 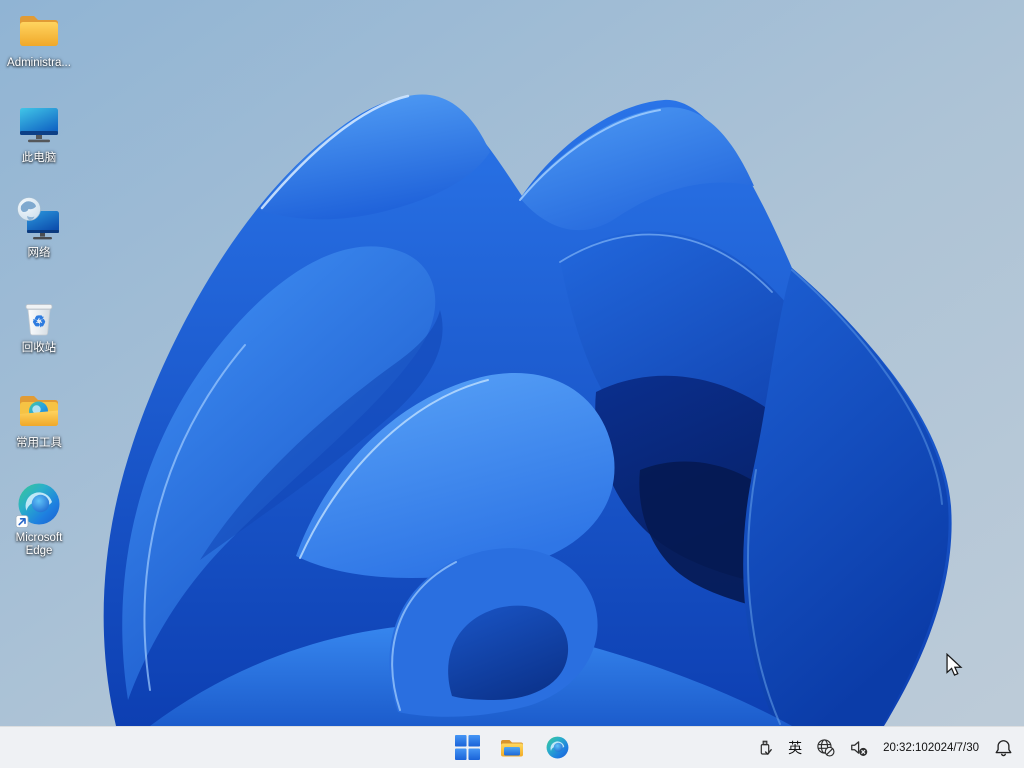 I want to click on ime-mode-label: 英, so click(x=795, y=747).